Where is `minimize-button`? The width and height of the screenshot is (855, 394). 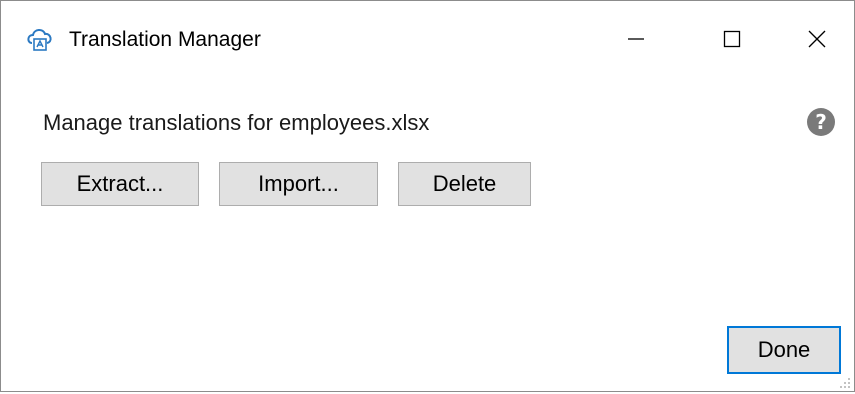 minimize-button is located at coordinates (636, 39).